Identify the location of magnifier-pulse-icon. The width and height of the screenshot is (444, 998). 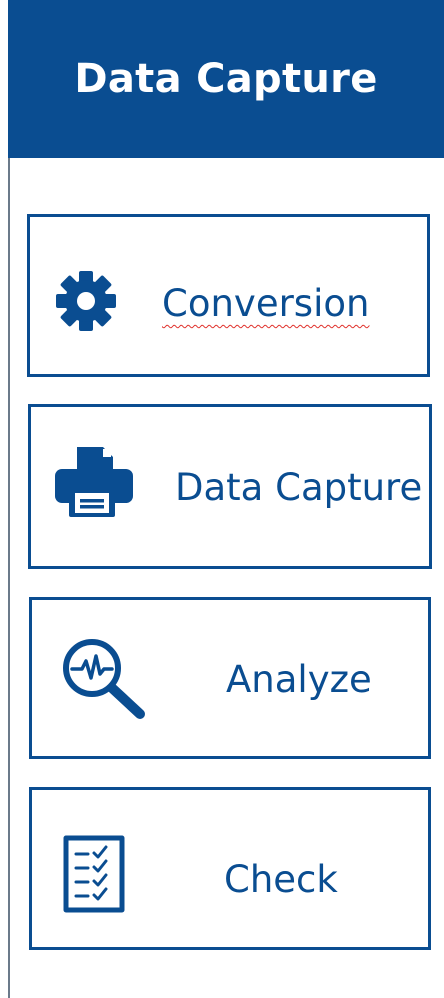
(104, 679).